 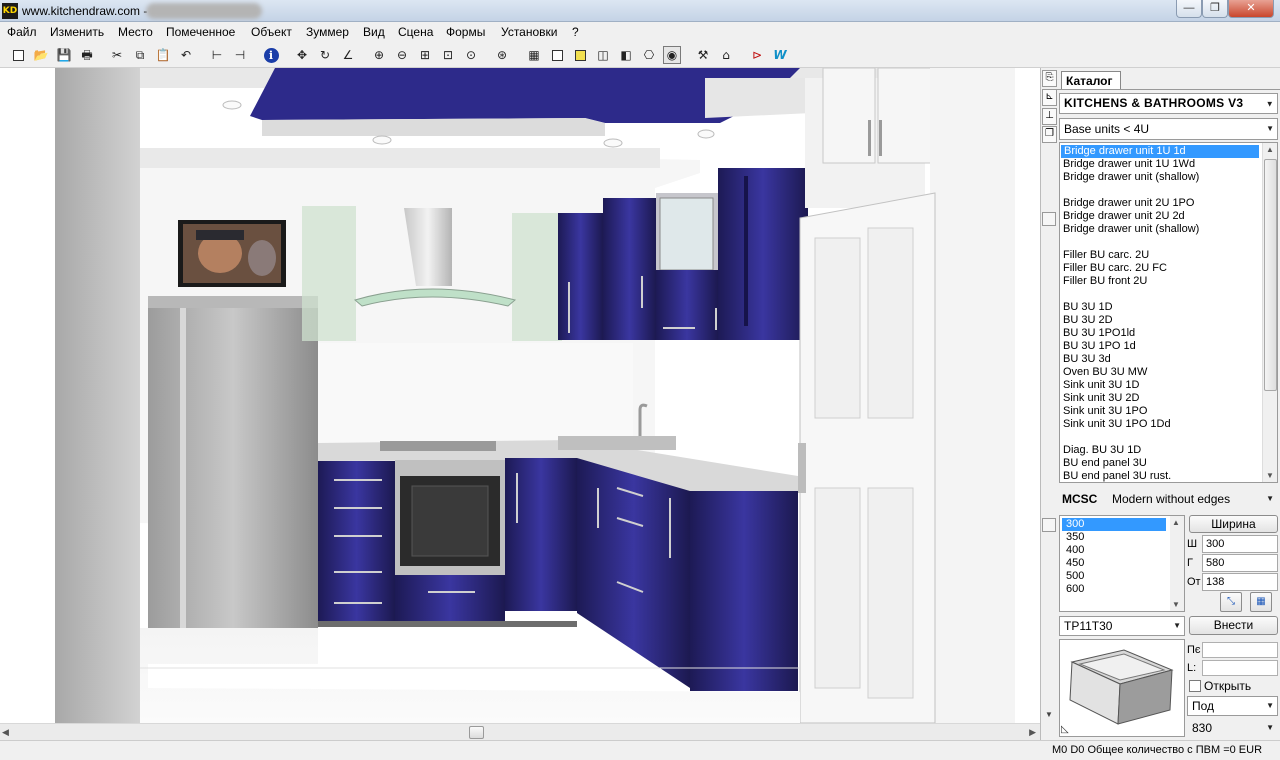 I want to click on viewport-scroll-thumb, so click(x=476, y=732).